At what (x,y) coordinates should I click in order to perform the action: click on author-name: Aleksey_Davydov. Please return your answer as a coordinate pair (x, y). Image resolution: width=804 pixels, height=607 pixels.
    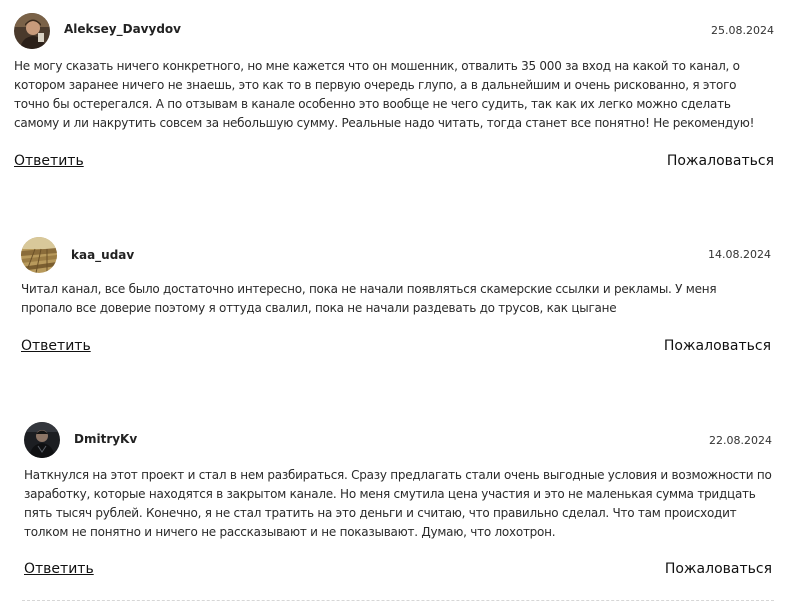
    Looking at the image, I should click on (122, 29).